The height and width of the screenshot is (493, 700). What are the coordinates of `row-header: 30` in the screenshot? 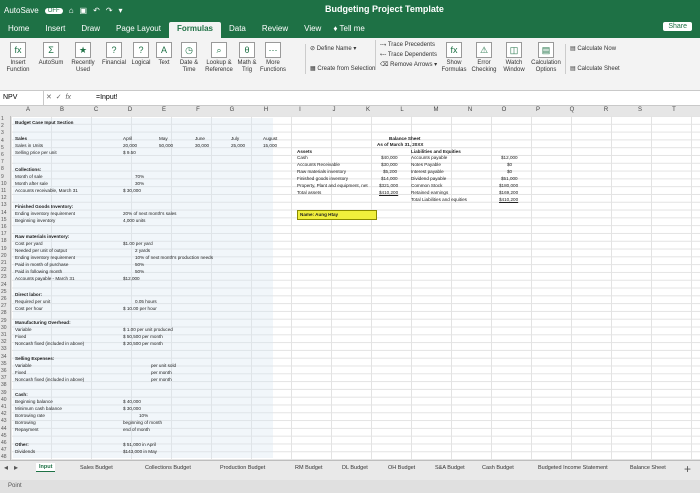 It's located at (4, 328).